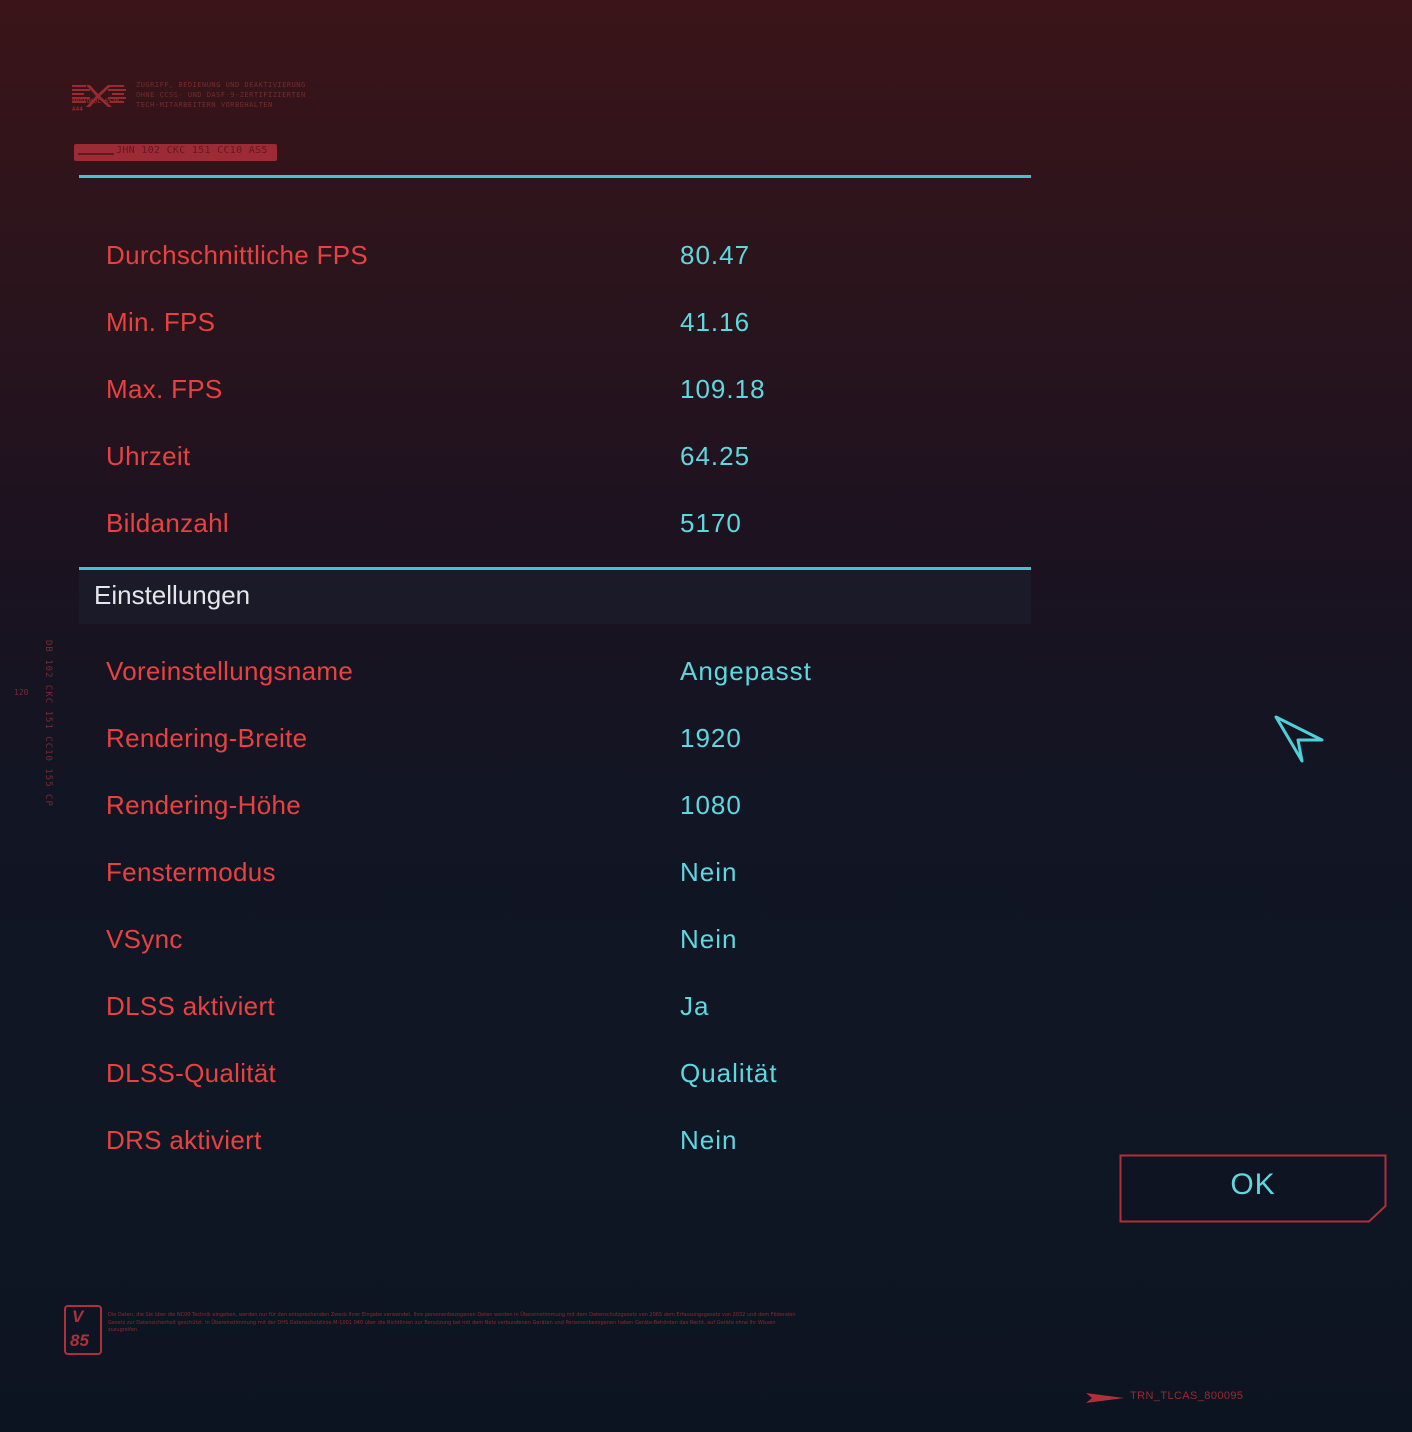 The image size is (1412, 1432). Describe the element at coordinates (78, 1316) in the screenshot. I see `version-letter: V` at that location.